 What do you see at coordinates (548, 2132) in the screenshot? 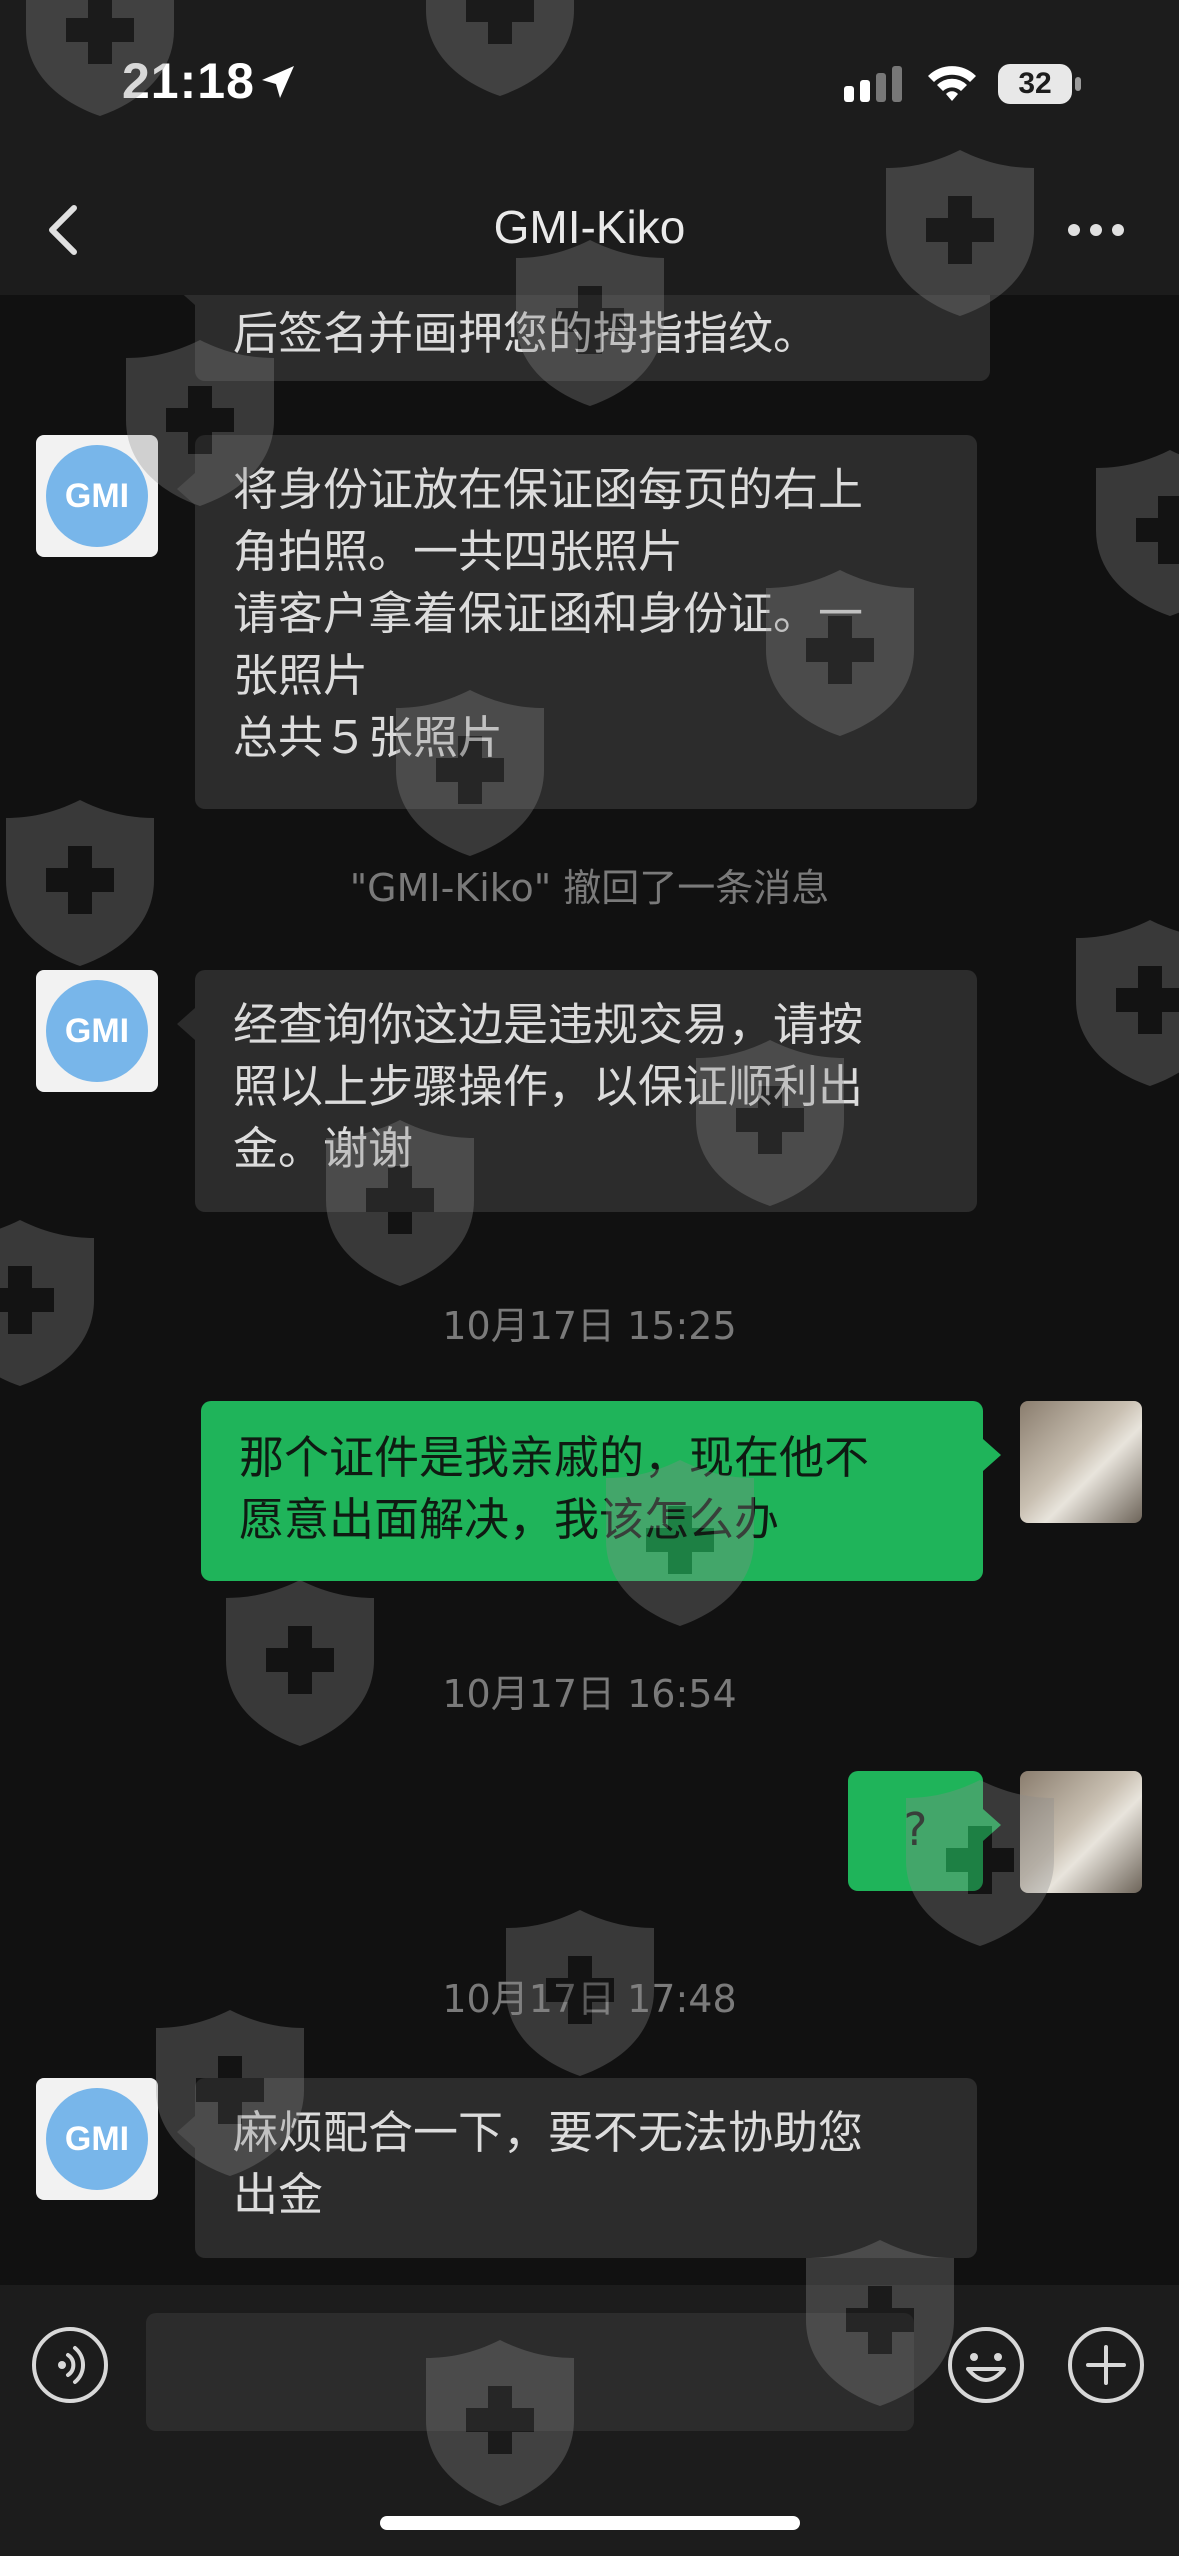
I see `message-line: 麻烦配合一下，要不无法协助您` at bounding box center [548, 2132].